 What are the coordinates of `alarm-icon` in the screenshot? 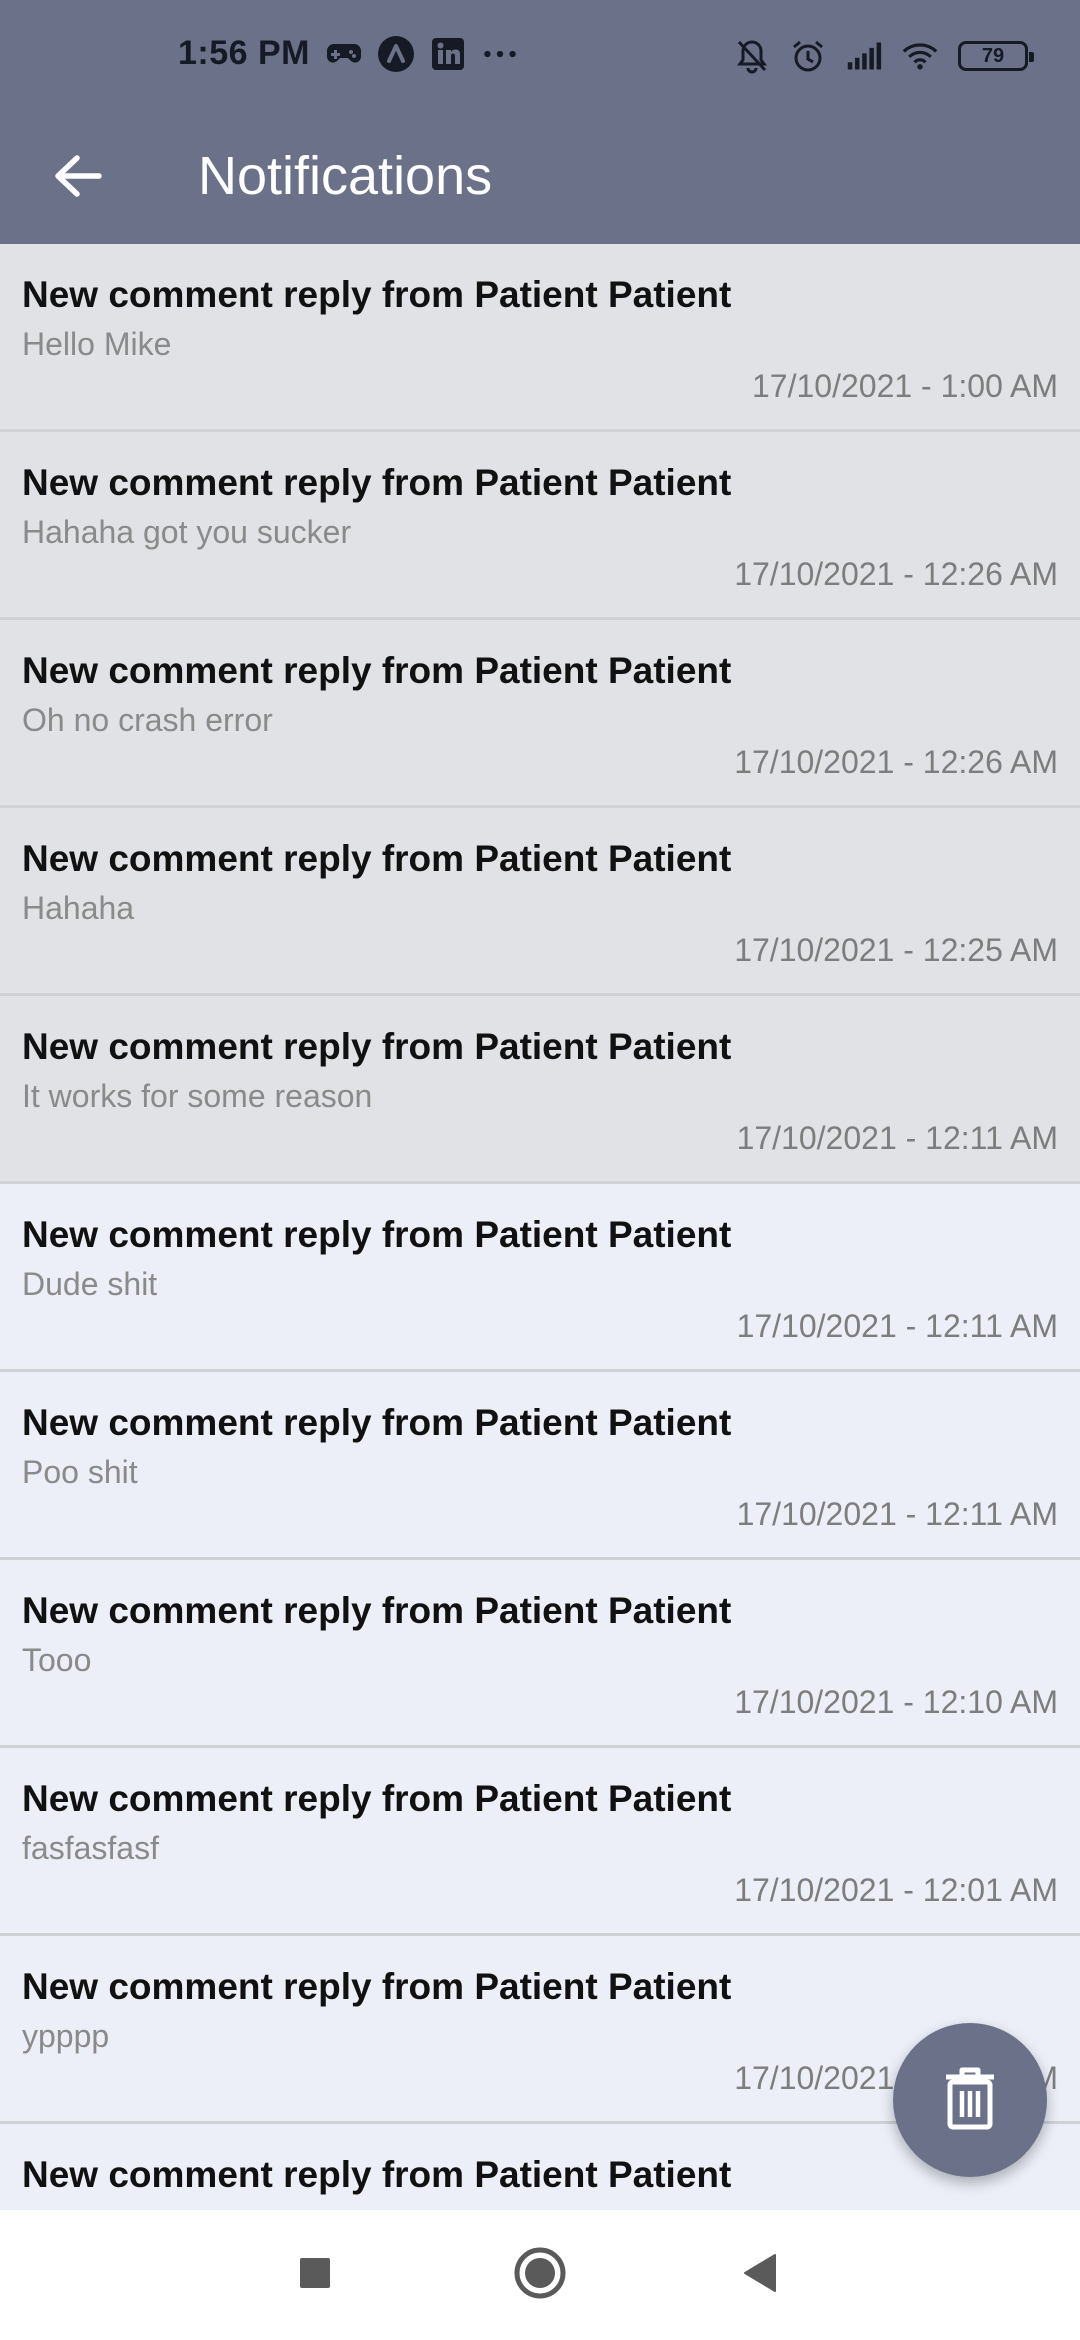 It's located at (808, 56).